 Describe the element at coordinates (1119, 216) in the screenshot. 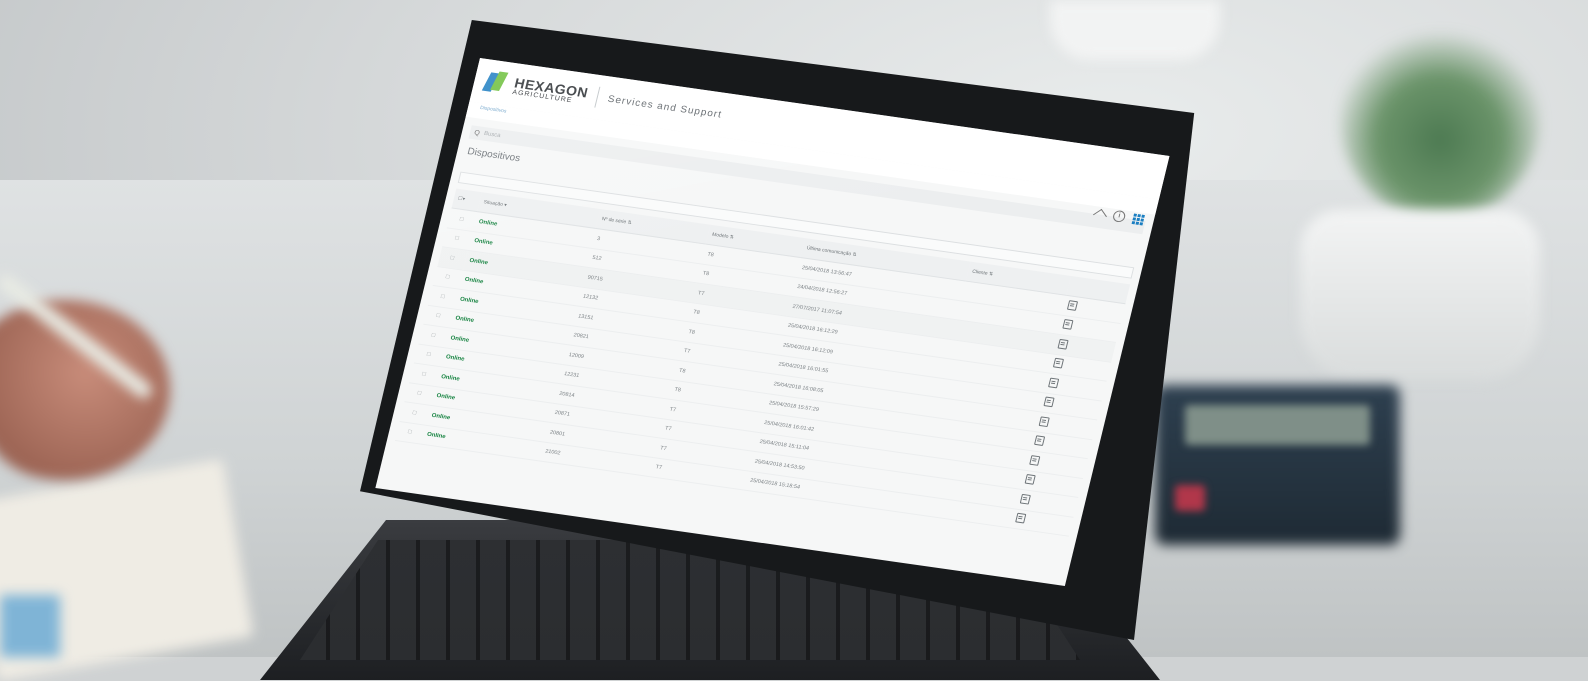

I see `info-icon: i` at that location.